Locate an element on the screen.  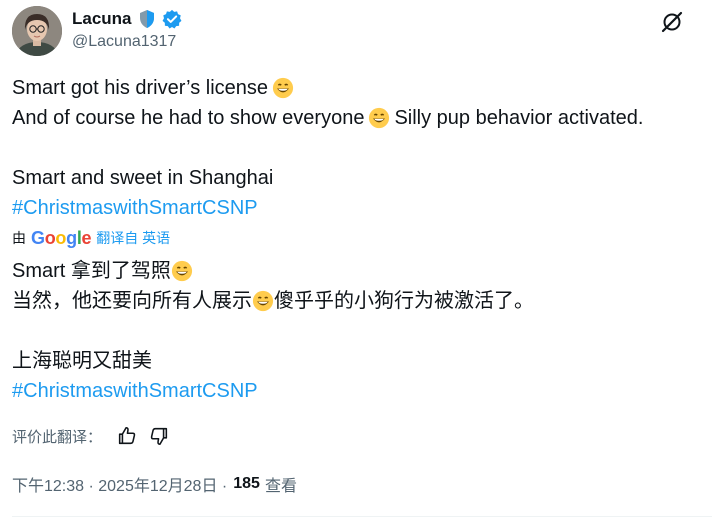
translated-line: 当然，他还要向所有人展示 傻乎乎的小狗行为被激活了。 is located at coordinates (273, 301).